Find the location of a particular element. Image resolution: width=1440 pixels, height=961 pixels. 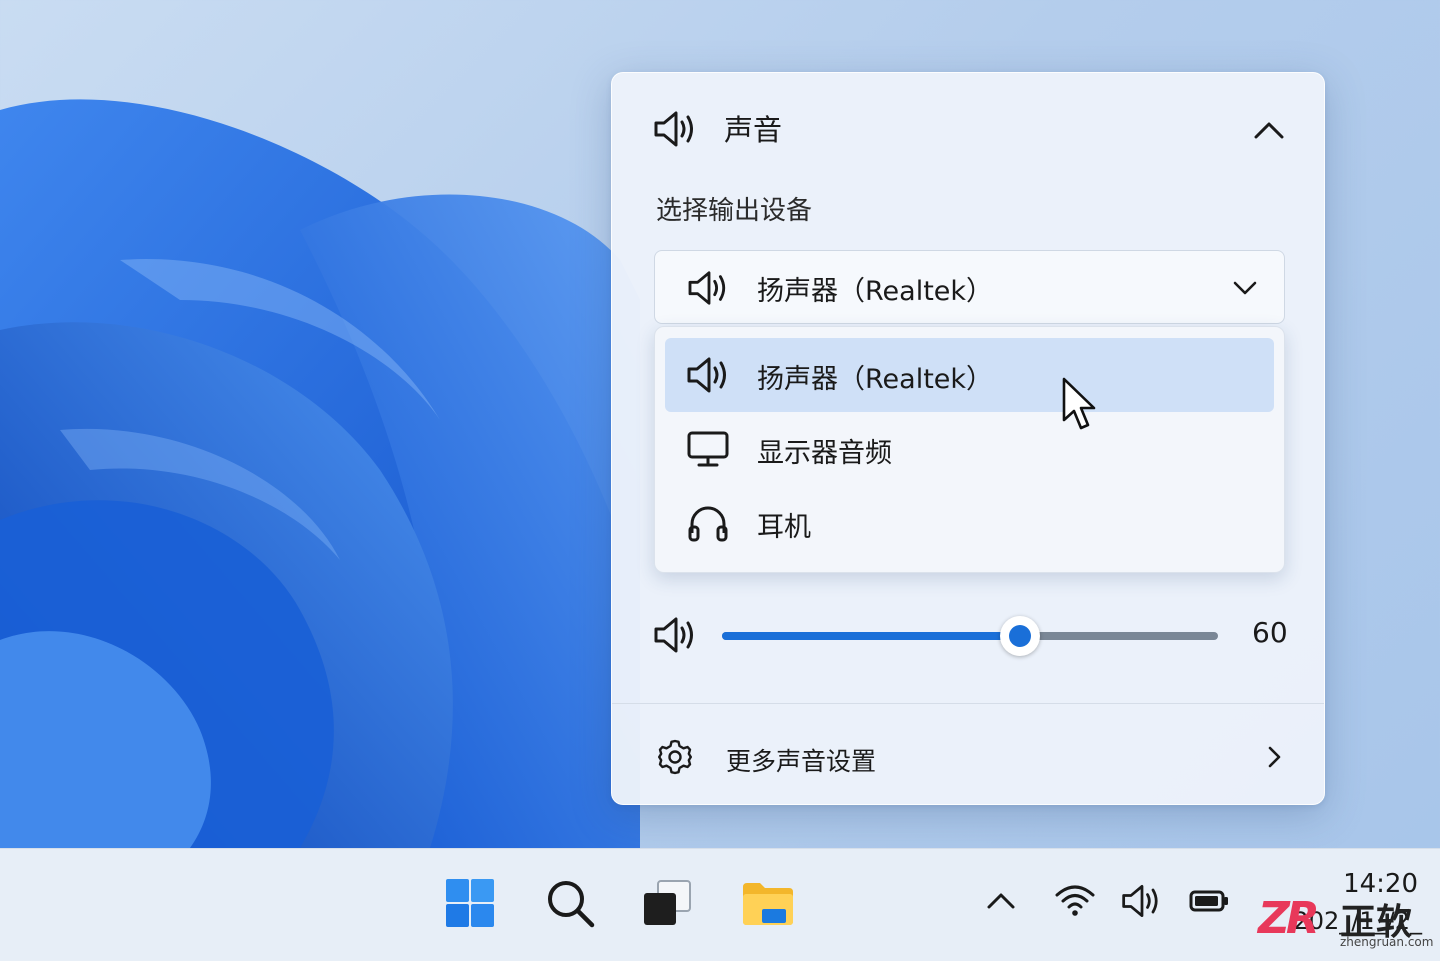

output-device-label: 选择输出设备 is located at coordinates (734, 211).